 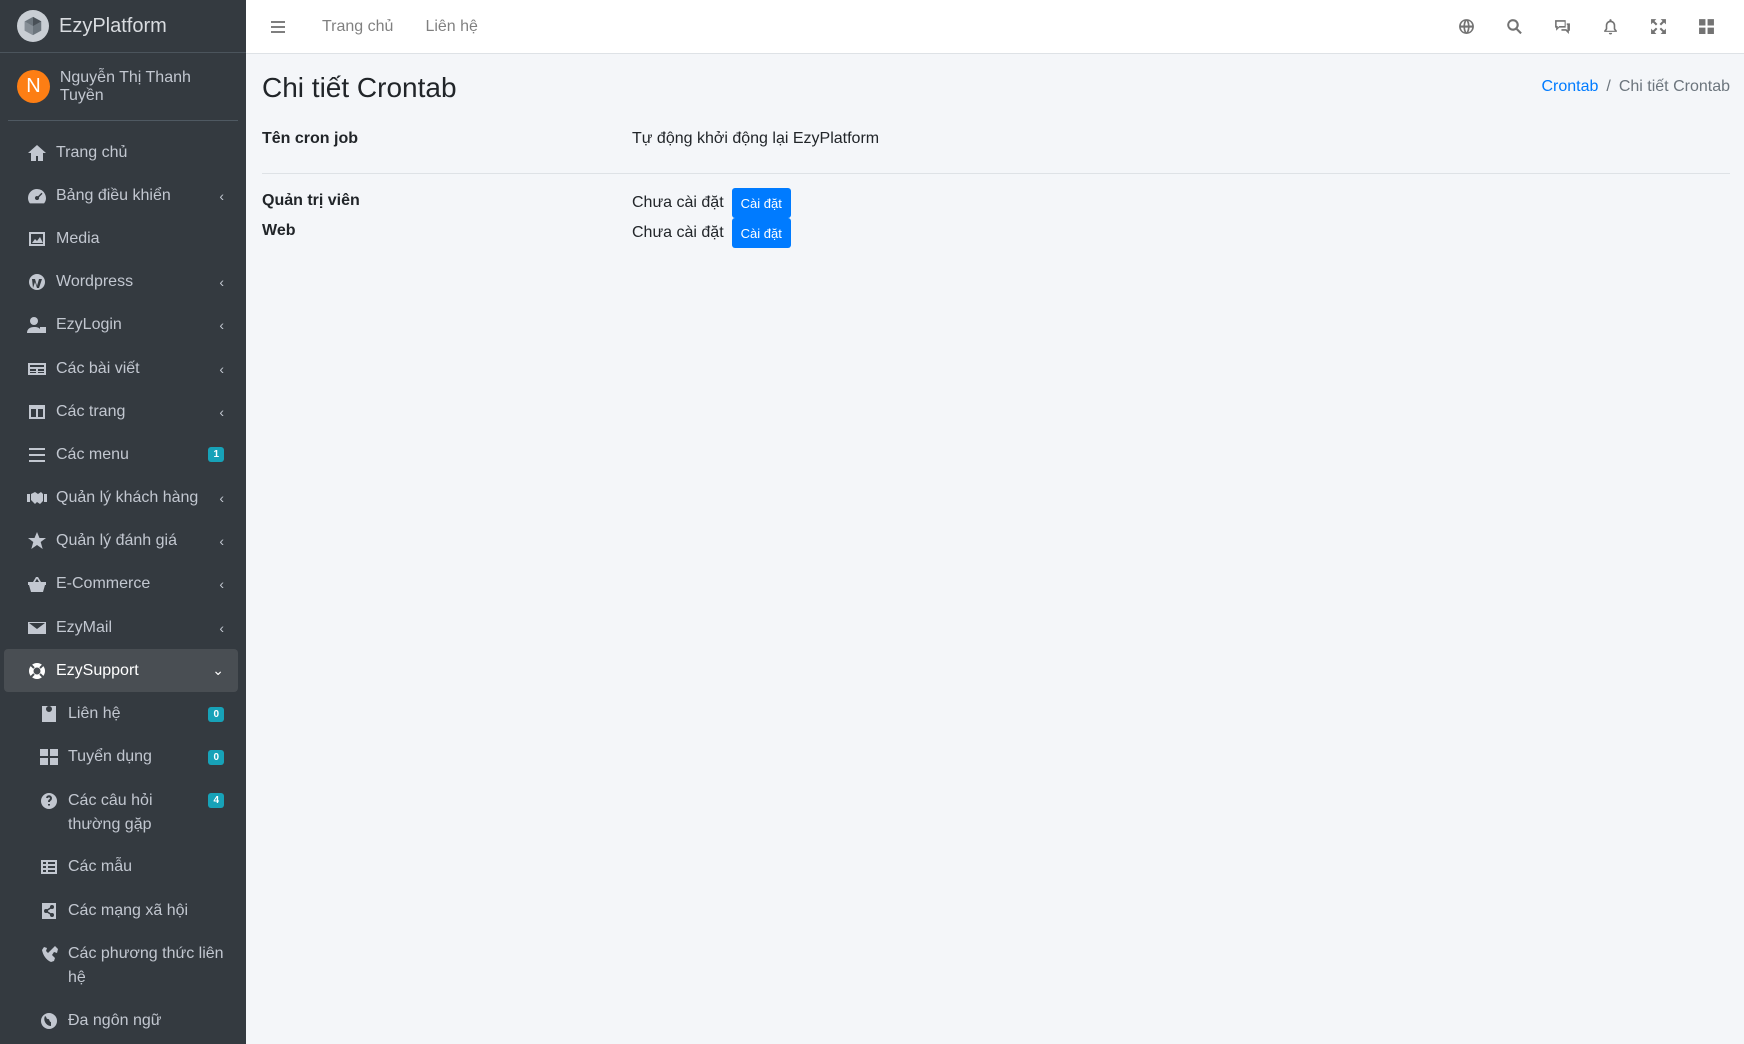 I want to click on fullscreen-icon, so click(x=1658, y=26).